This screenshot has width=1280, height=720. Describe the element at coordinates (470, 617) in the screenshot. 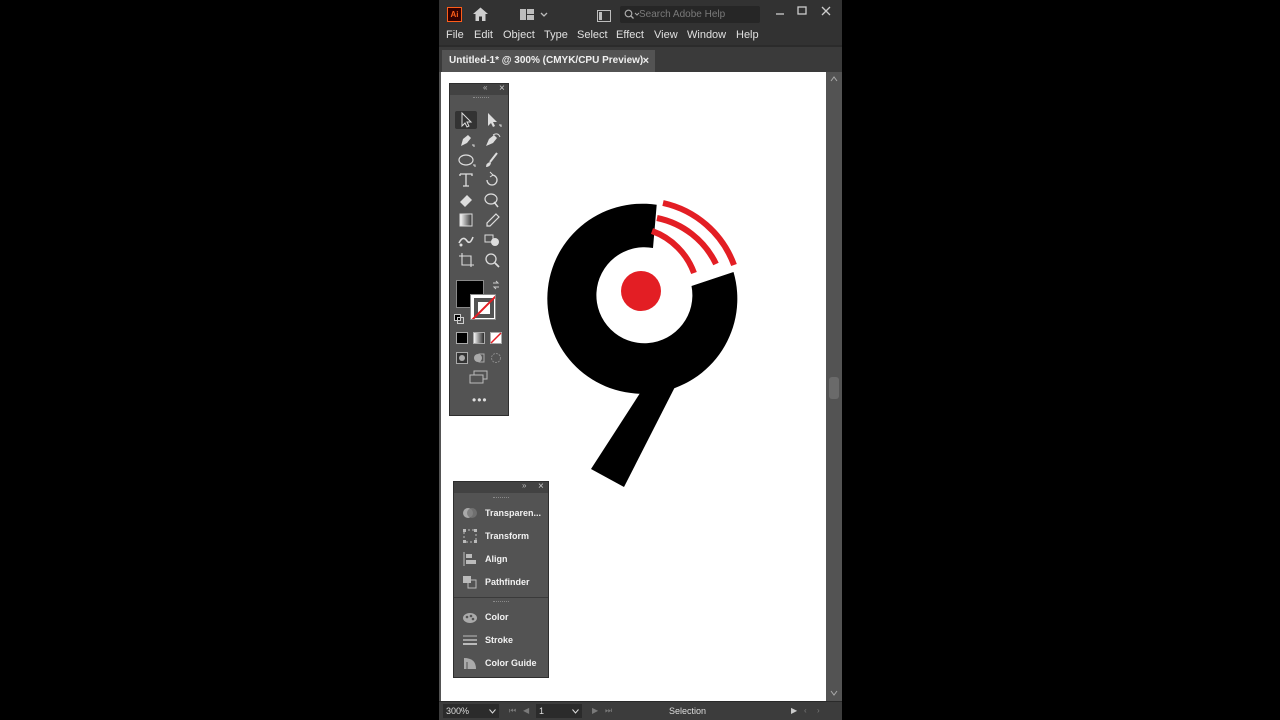

I see `color-icon` at that location.